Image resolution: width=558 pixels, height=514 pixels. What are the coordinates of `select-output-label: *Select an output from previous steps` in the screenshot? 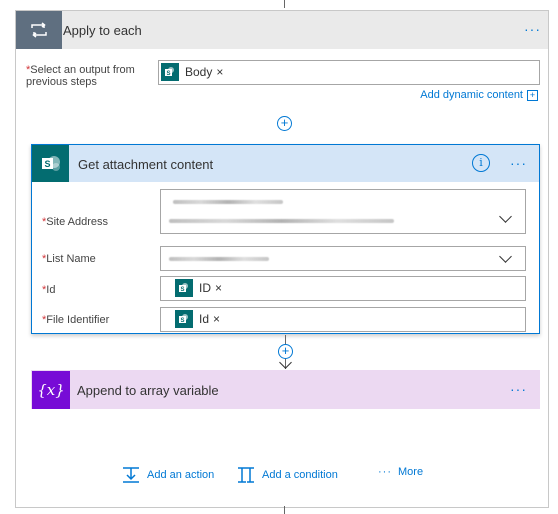 It's located at (80, 76).